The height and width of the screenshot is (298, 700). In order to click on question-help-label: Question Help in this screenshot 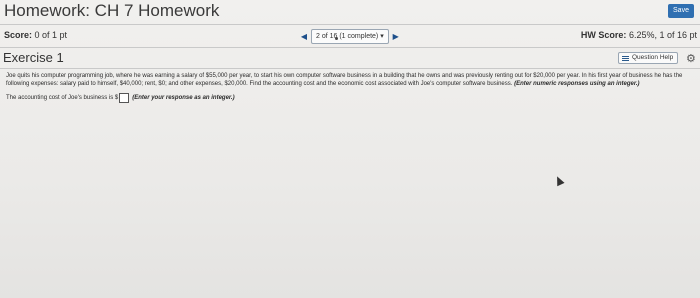, I will do `click(653, 57)`.